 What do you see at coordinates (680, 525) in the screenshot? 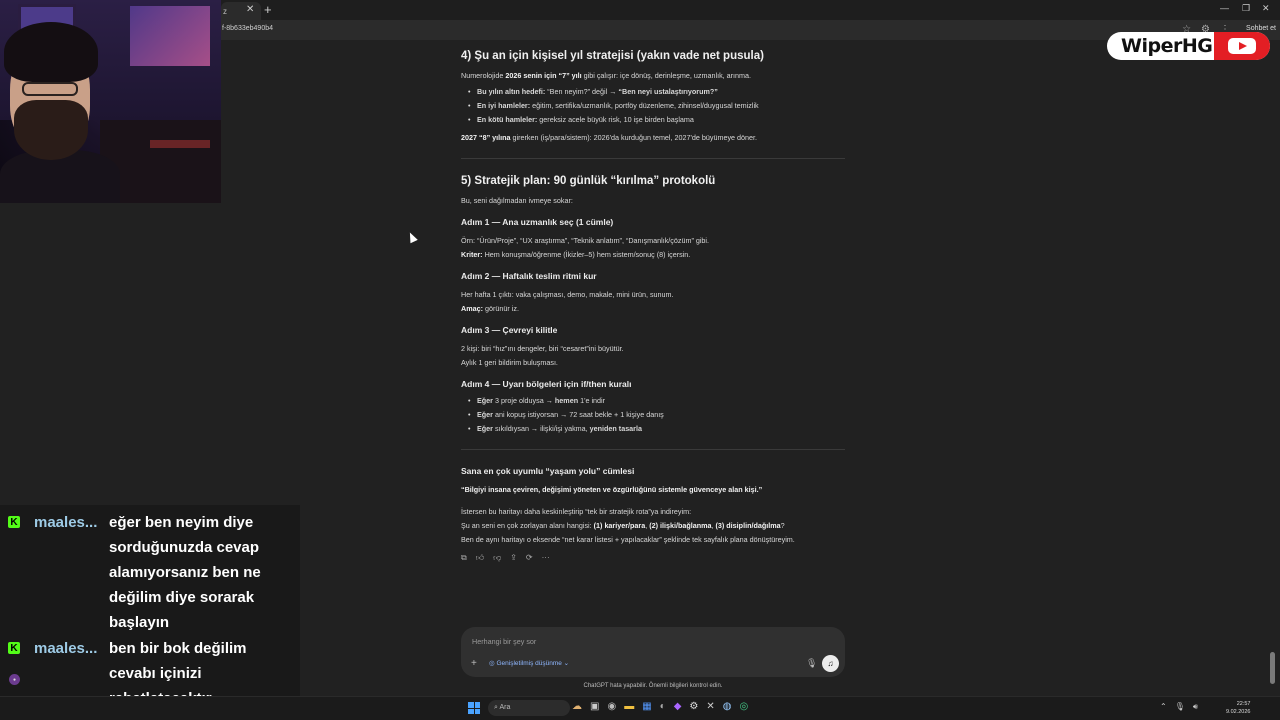
I see `text-bold: (2) ilişki/bağlanma` at bounding box center [680, 525].